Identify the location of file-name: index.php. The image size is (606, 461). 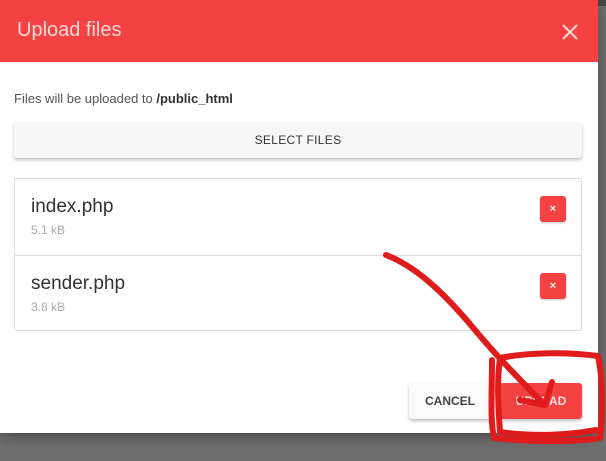
(72, 206).